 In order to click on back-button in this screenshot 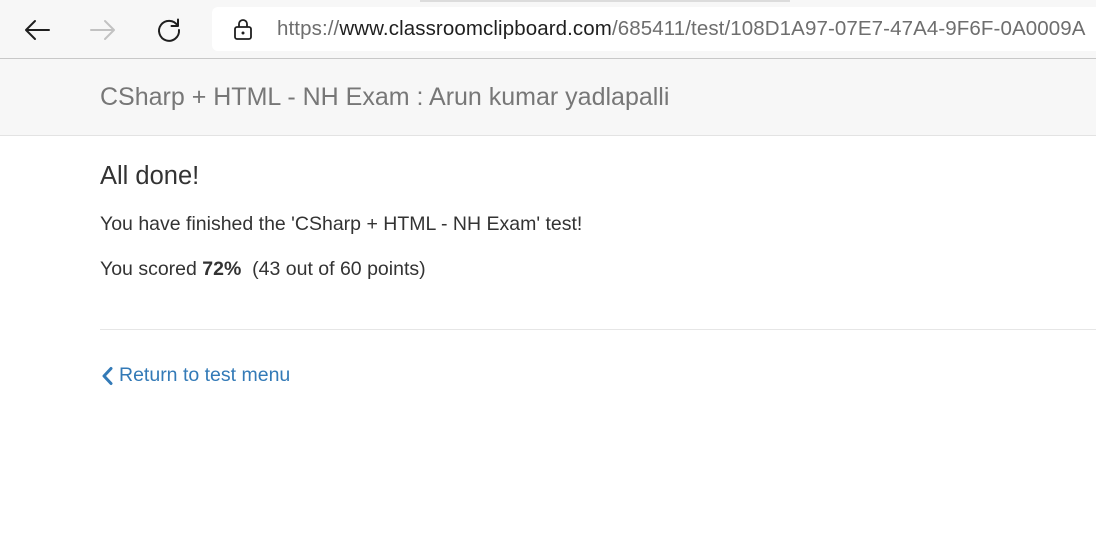, I will do `click(37, 30)`.